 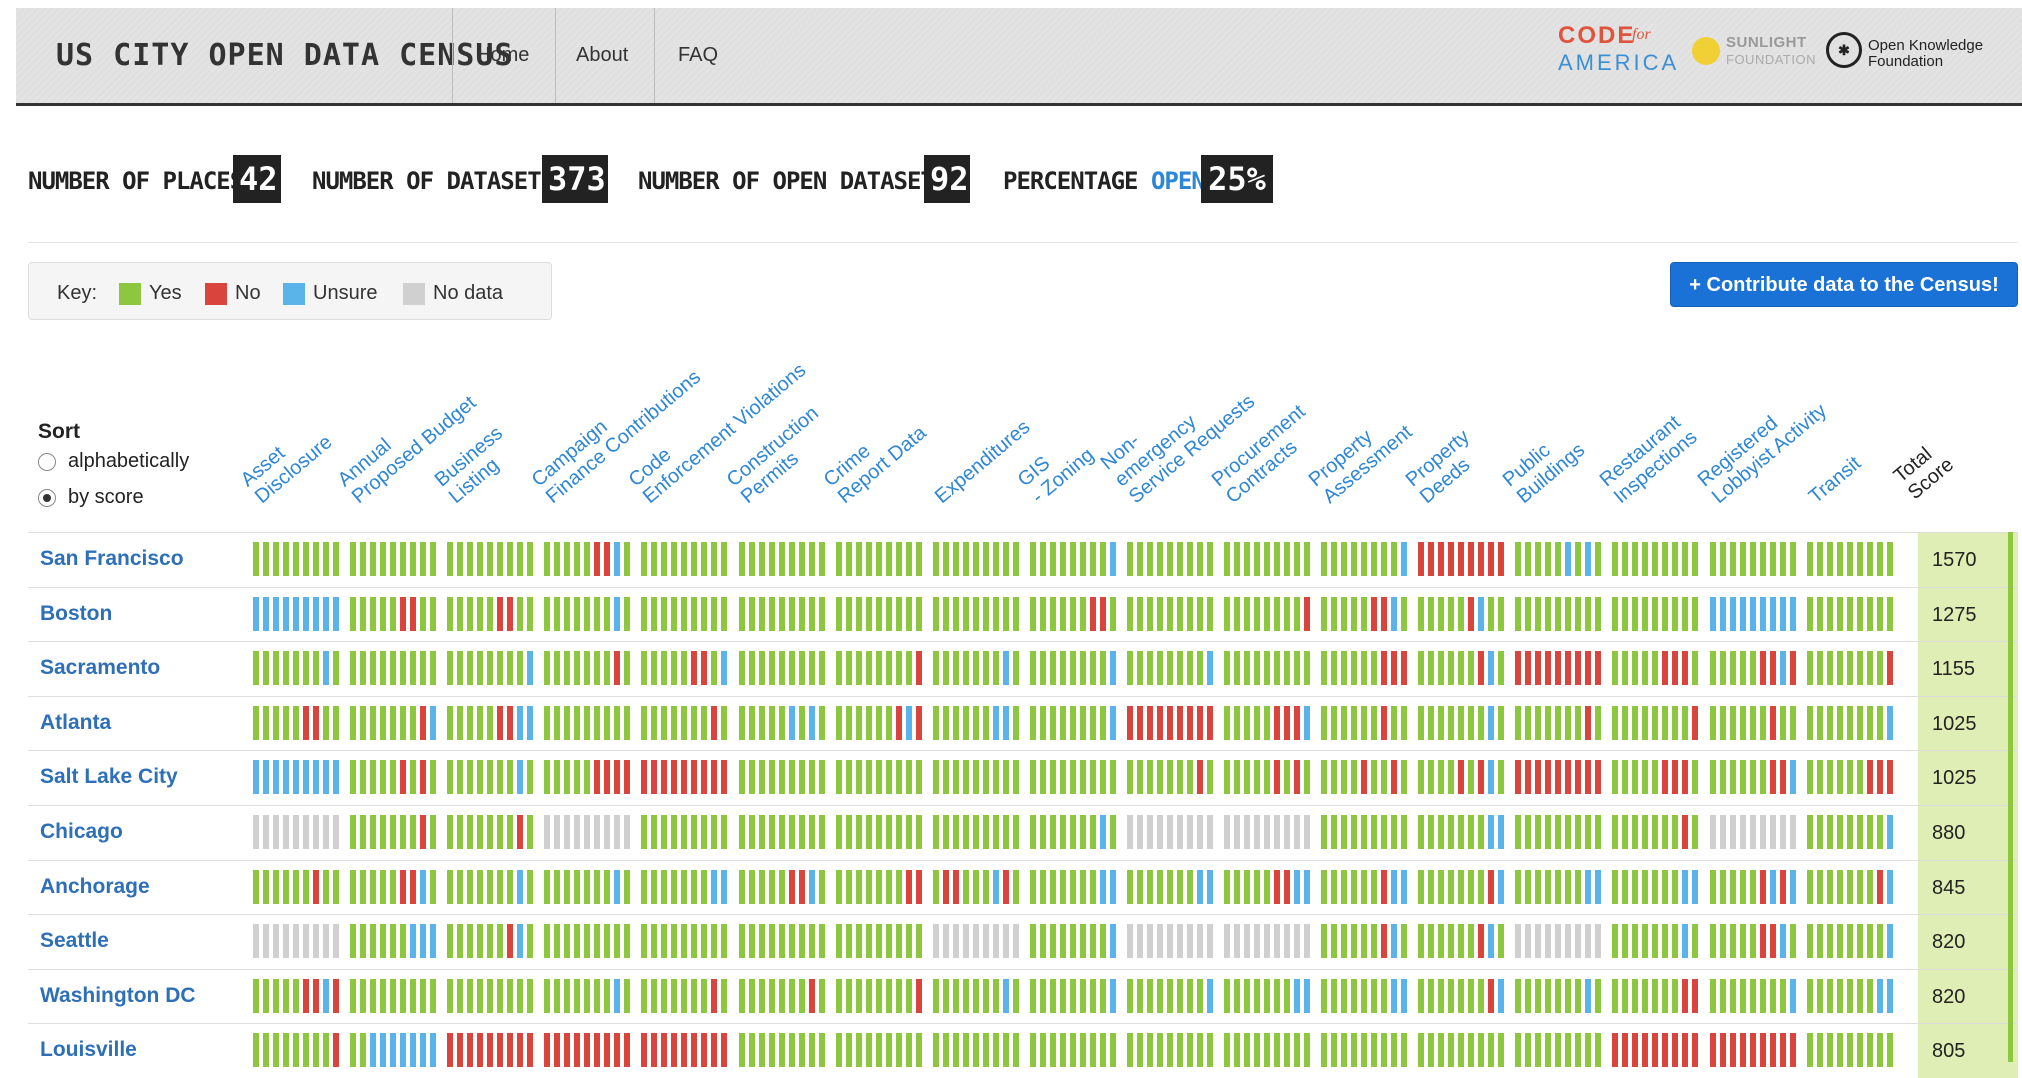 What do you see at coordinates (47, 462) in the screenshot?
I see `sort-alpha-radio` at bounding box center [47, 462].